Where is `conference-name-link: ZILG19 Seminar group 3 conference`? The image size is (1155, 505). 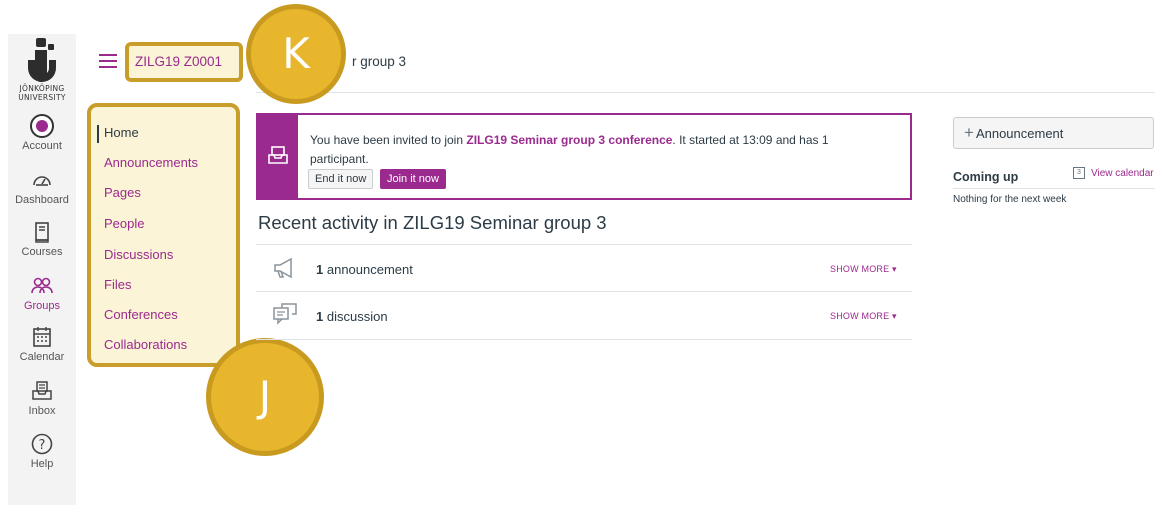 conference-name-link: ZILG19 Seminar group 3 conference is located at coordinates (569, 140).